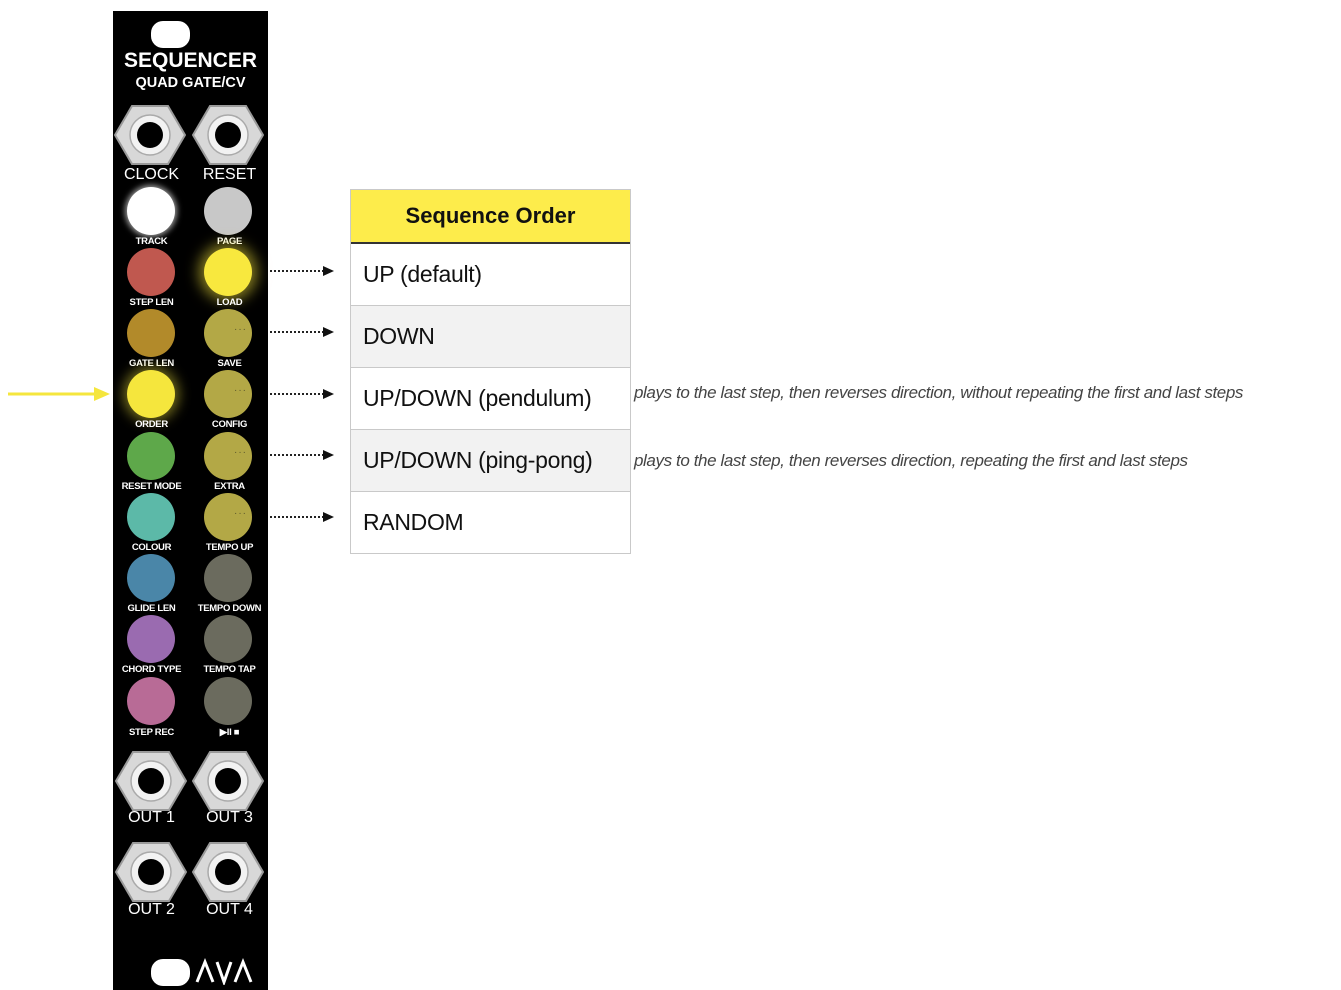 This screenshot has height=990, width=1341. What do you see at coordinates (190, 83) in the screenshot?
I see `module-subtitle: QUAD GATE/CV` at bounding box center [190, 83].